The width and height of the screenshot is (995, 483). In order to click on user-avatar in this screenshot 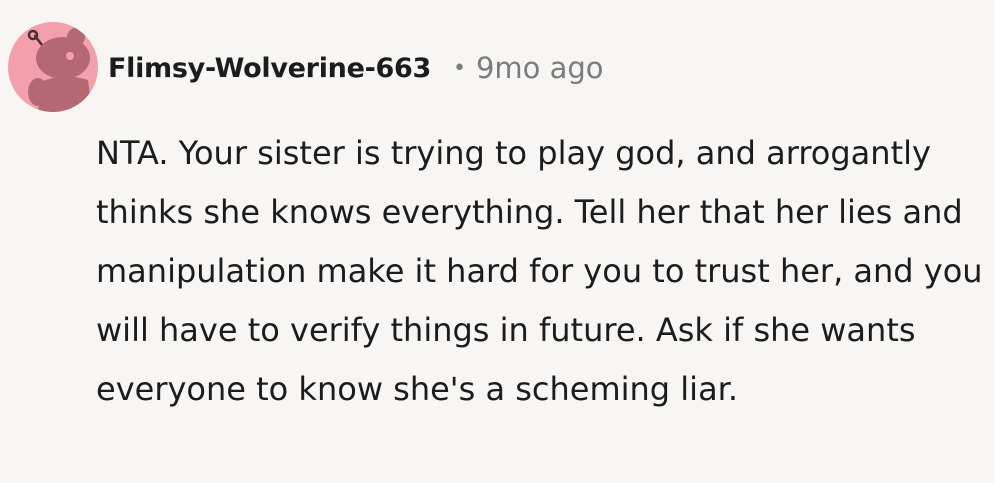, I will do `click(53, 67)`.